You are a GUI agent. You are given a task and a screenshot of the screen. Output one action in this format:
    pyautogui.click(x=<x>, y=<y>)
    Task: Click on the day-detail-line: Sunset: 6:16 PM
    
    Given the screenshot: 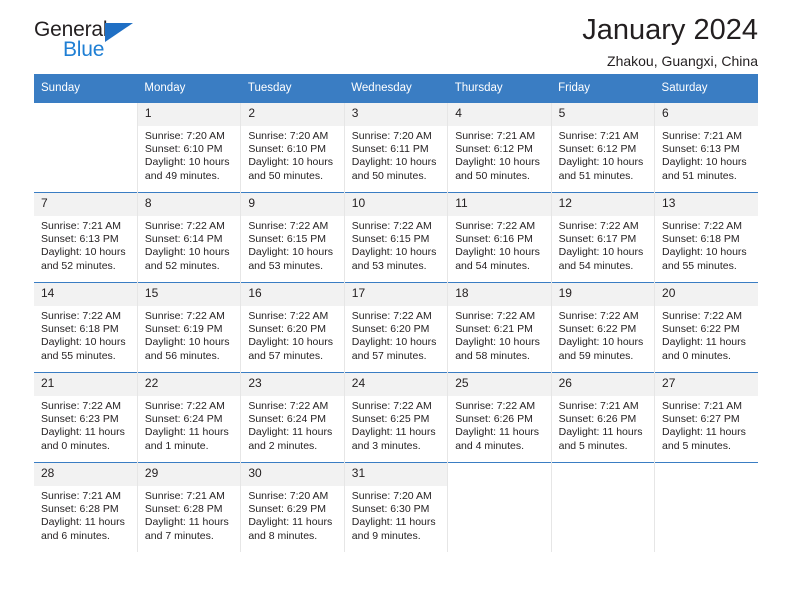 What is the action you would take?
    pyautogui.click(x=494, y=239)
    